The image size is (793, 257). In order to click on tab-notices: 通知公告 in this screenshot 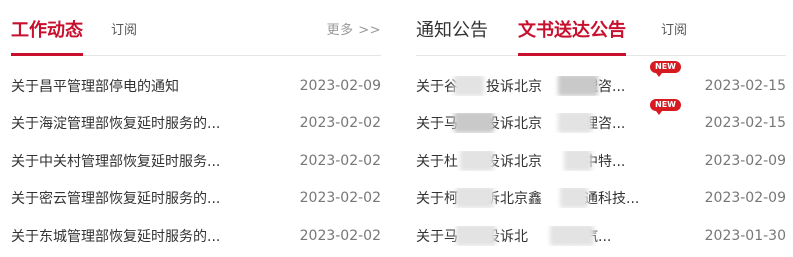, I will do `click(452, 31)`.